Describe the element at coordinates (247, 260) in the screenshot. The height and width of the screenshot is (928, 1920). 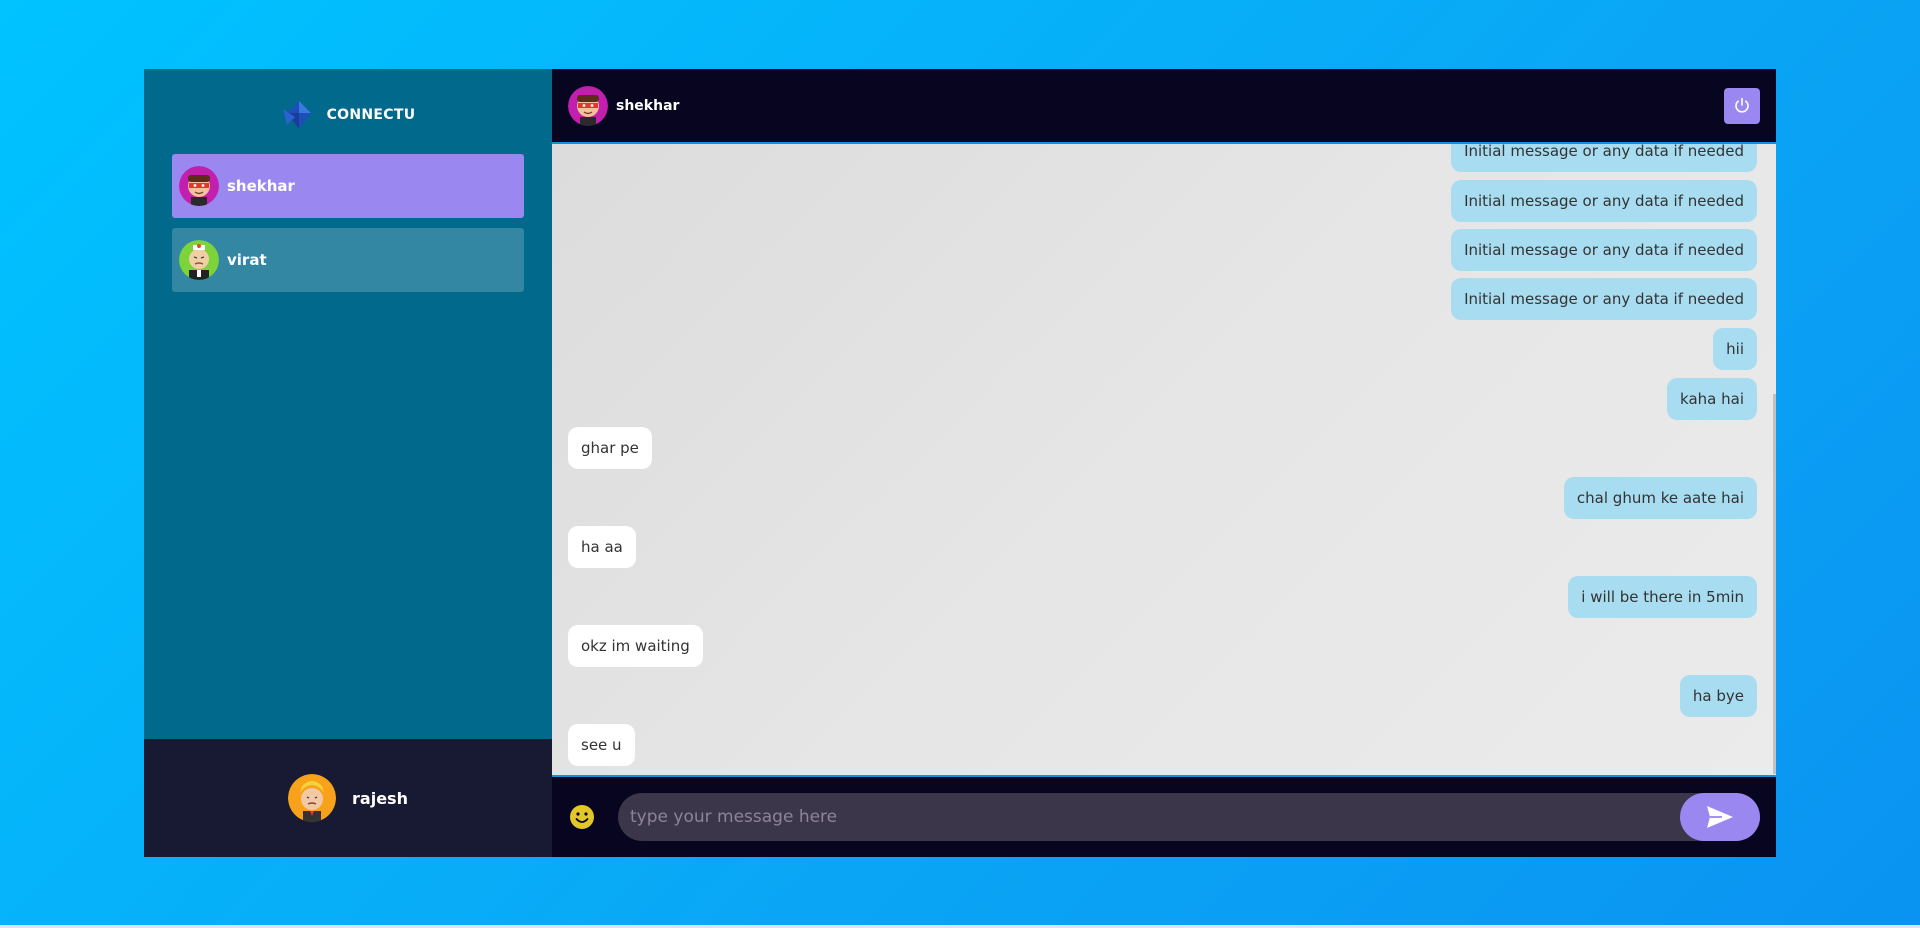
I see `contact-name: virat` at that location.